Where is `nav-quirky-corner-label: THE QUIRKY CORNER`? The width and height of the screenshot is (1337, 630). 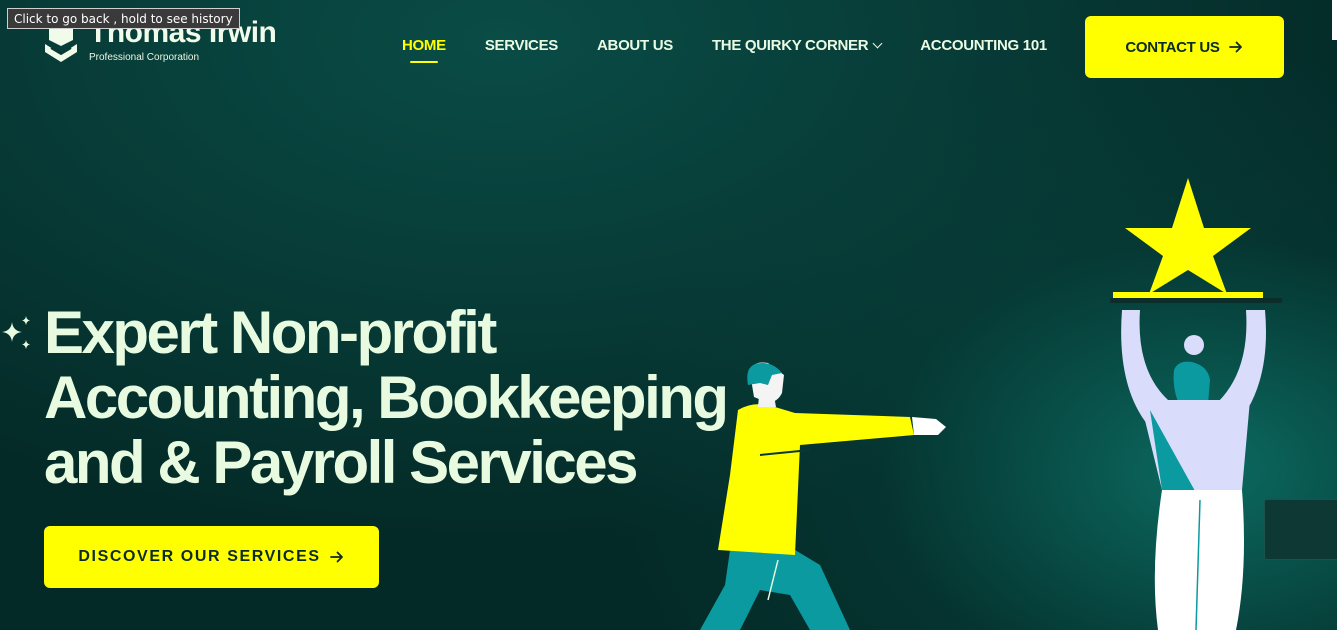 nav-quirky-corner-label: THE QUIRKY CORNER is located at coordinates (790, 45).